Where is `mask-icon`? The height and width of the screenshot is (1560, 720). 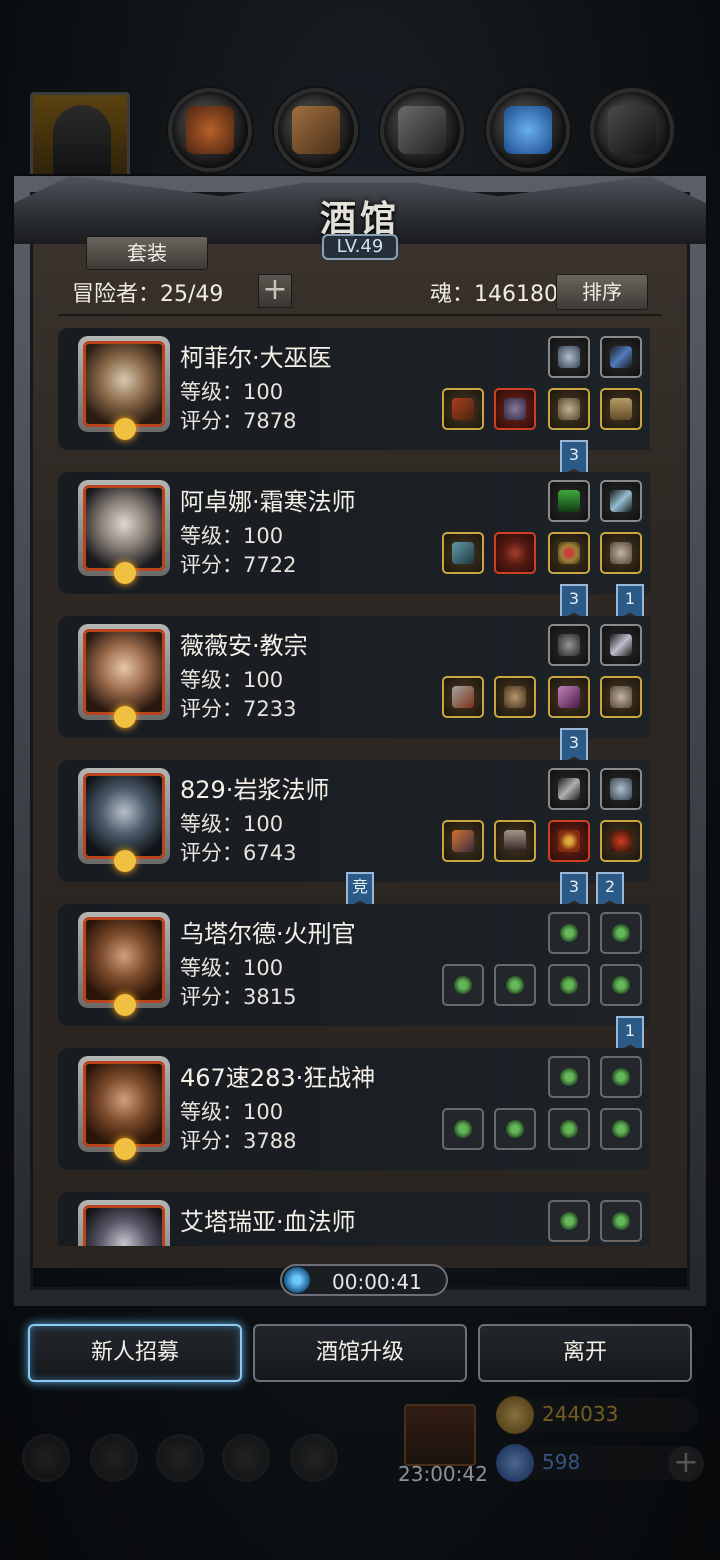 mask-icon is located at coordinates (569, 645).